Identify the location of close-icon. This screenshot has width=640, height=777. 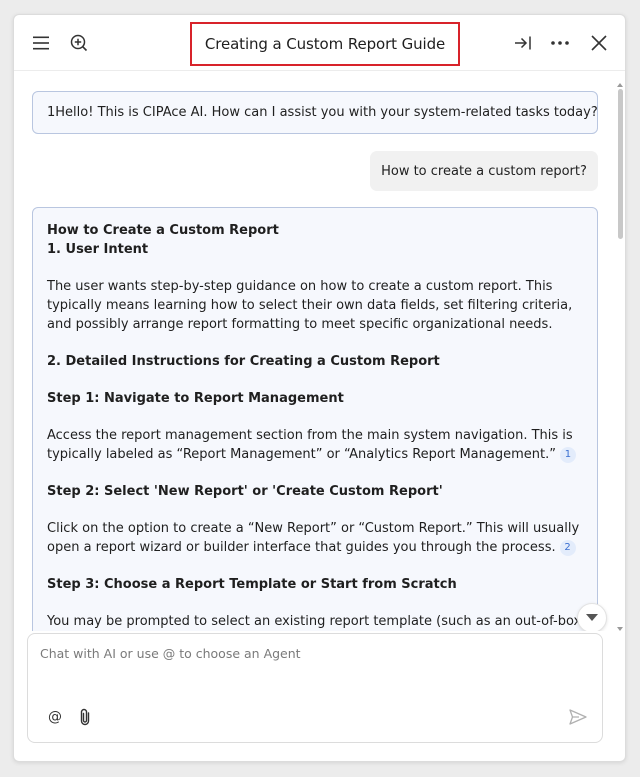
(599, 43).